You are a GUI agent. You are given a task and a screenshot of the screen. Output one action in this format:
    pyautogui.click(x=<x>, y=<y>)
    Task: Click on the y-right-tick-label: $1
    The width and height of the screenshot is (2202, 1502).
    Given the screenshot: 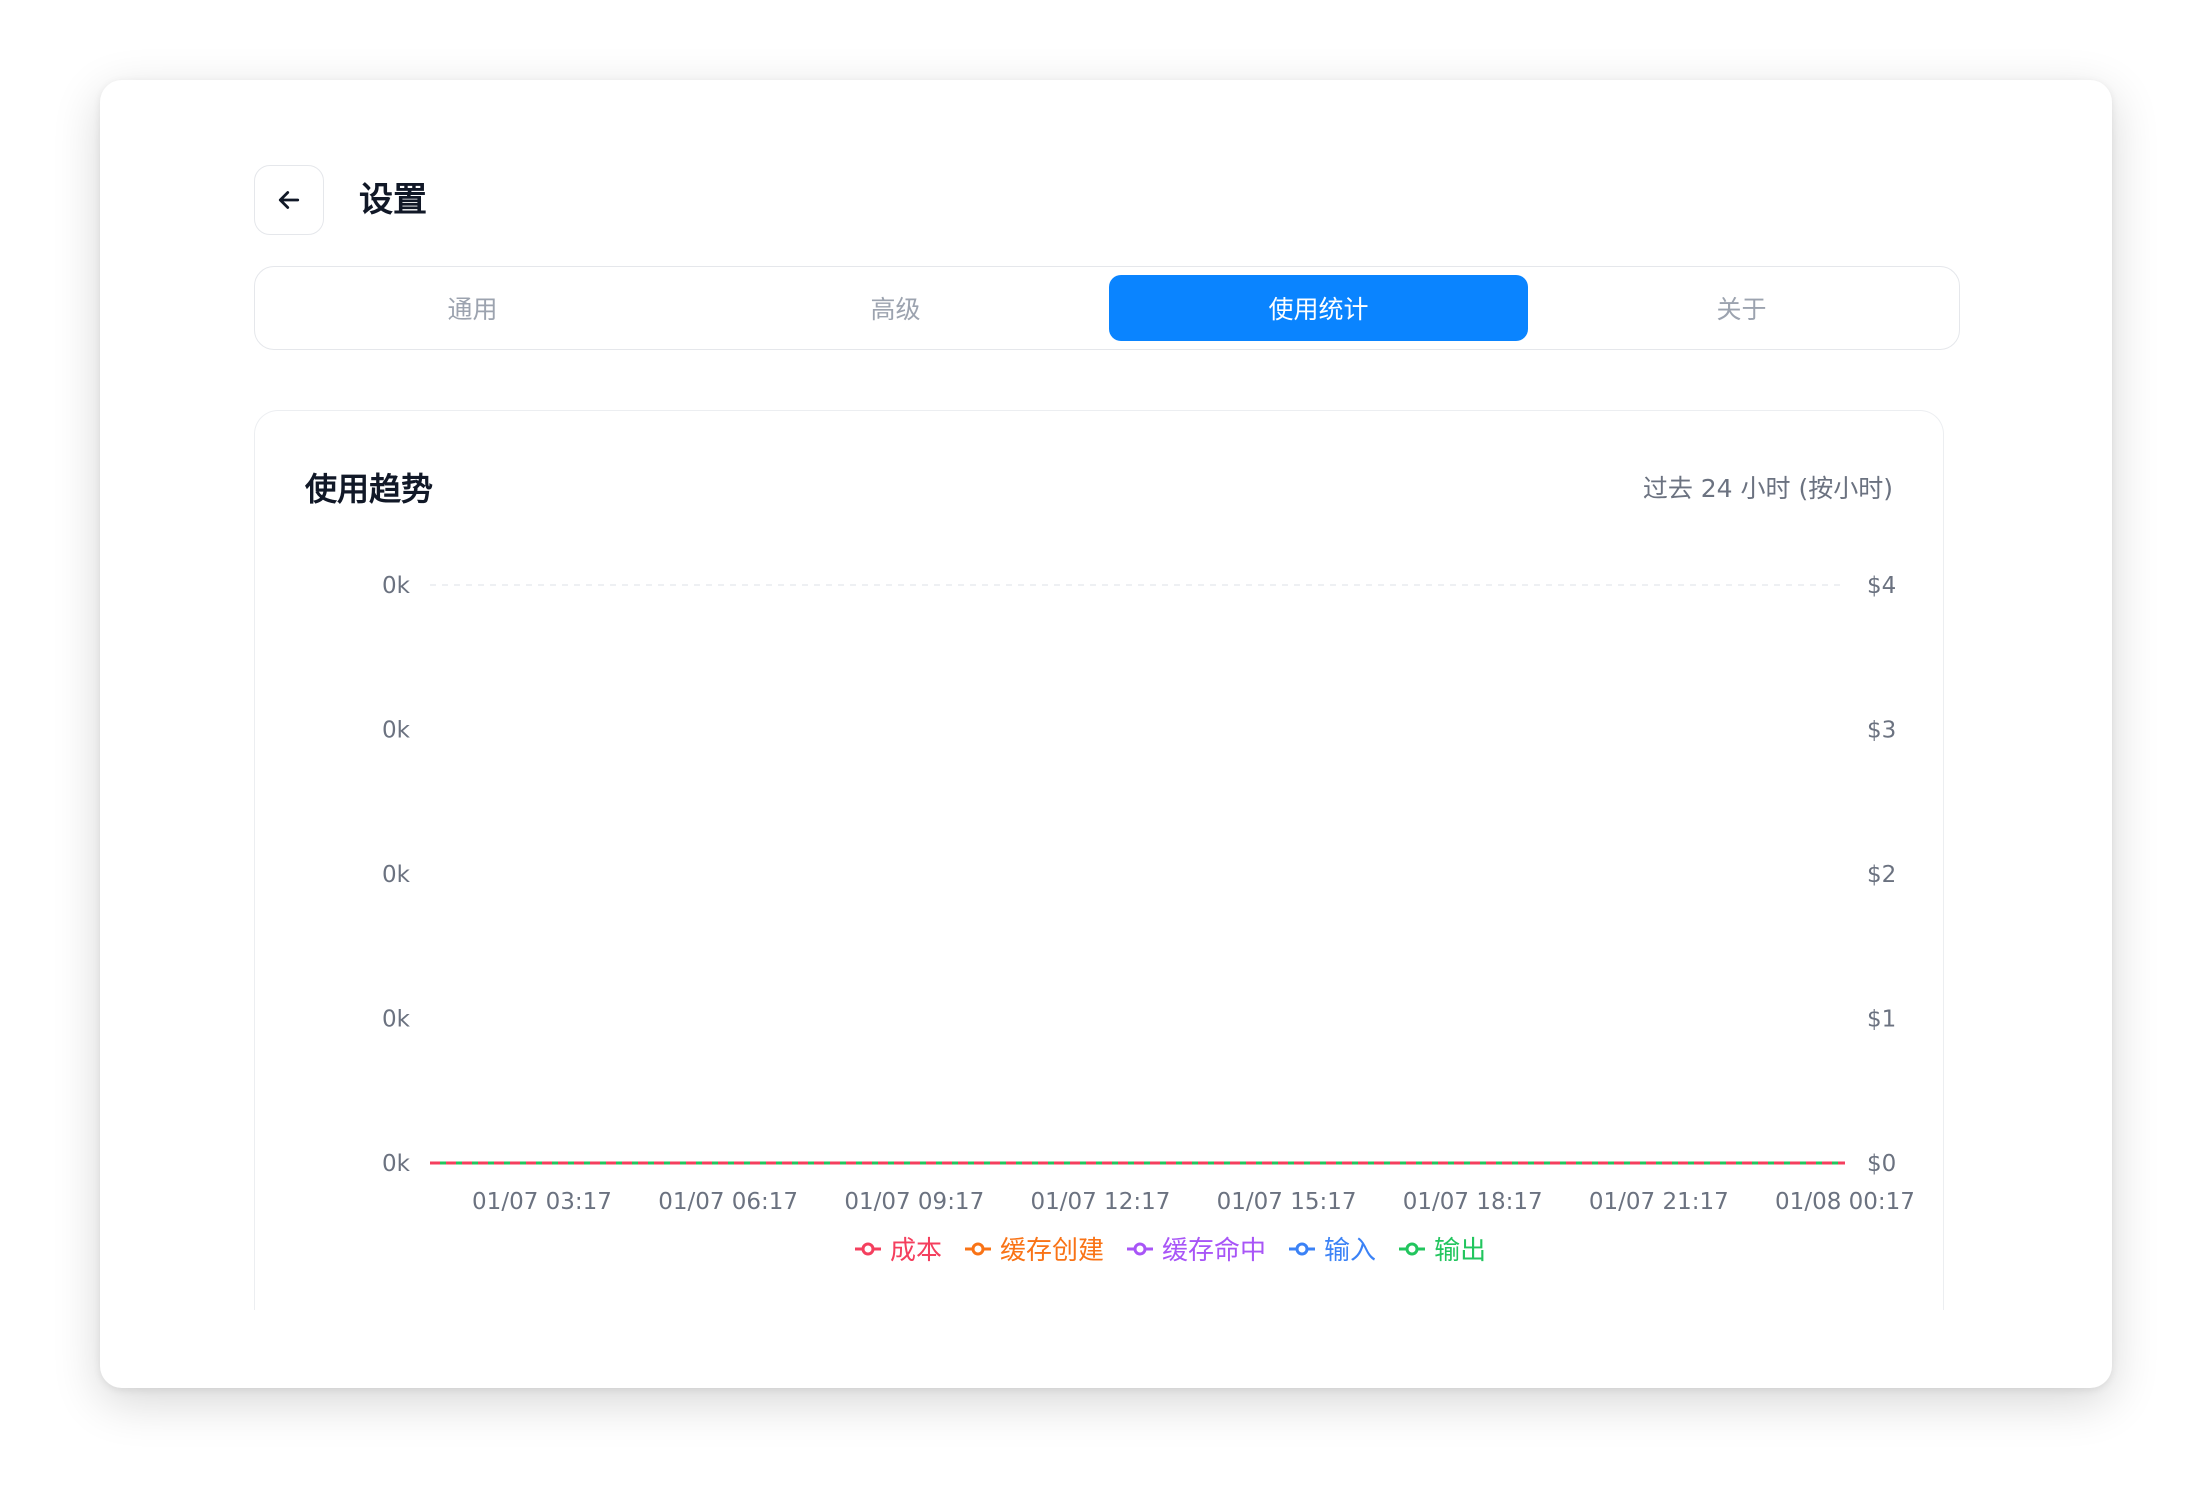 What is the action you would take?
    pyautogui.click(x=1881, y=1020)
    